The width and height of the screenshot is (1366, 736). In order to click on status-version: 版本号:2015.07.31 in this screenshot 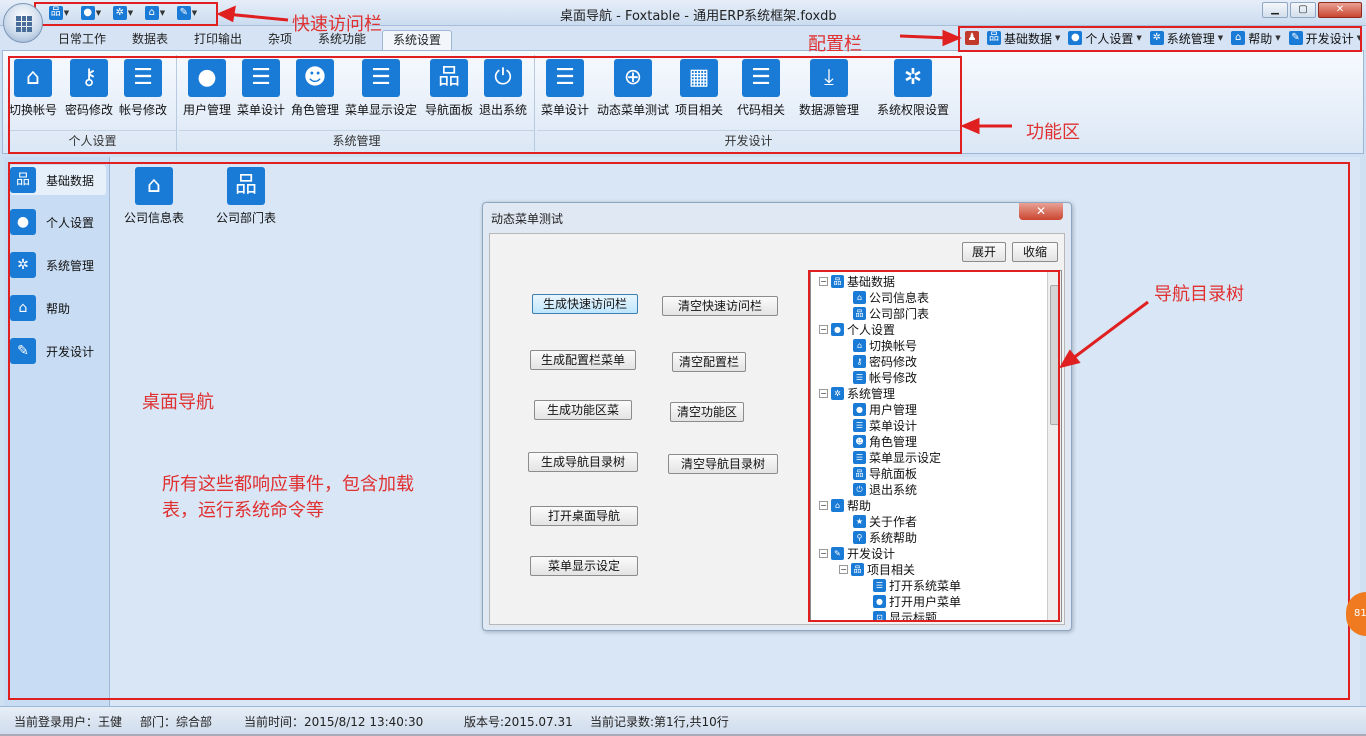, I will do `click(518, 722)`.